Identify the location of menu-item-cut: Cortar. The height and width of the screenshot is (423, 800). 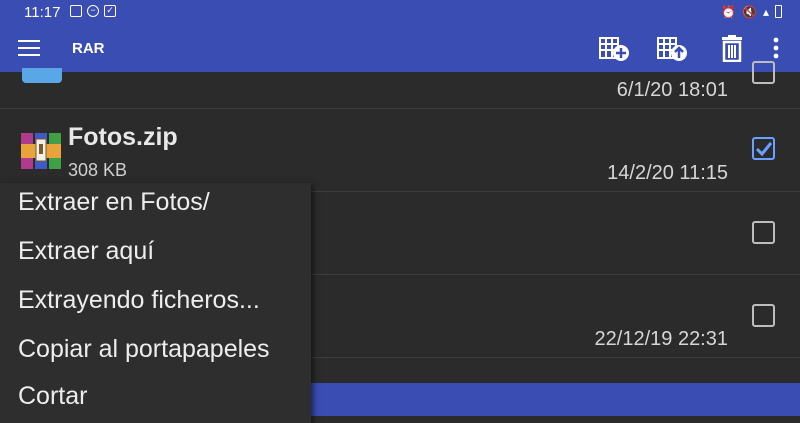
(52, 396).